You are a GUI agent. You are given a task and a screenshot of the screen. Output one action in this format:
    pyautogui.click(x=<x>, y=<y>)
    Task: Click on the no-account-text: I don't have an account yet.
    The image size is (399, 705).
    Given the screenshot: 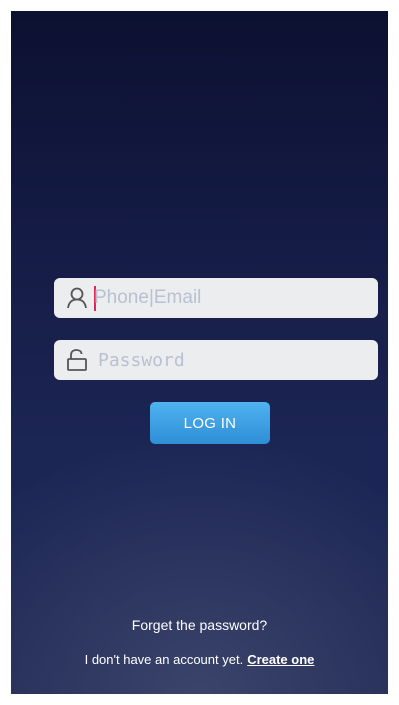 What is the action you would take?
    pyautogui.click(x=164, y=659)
    